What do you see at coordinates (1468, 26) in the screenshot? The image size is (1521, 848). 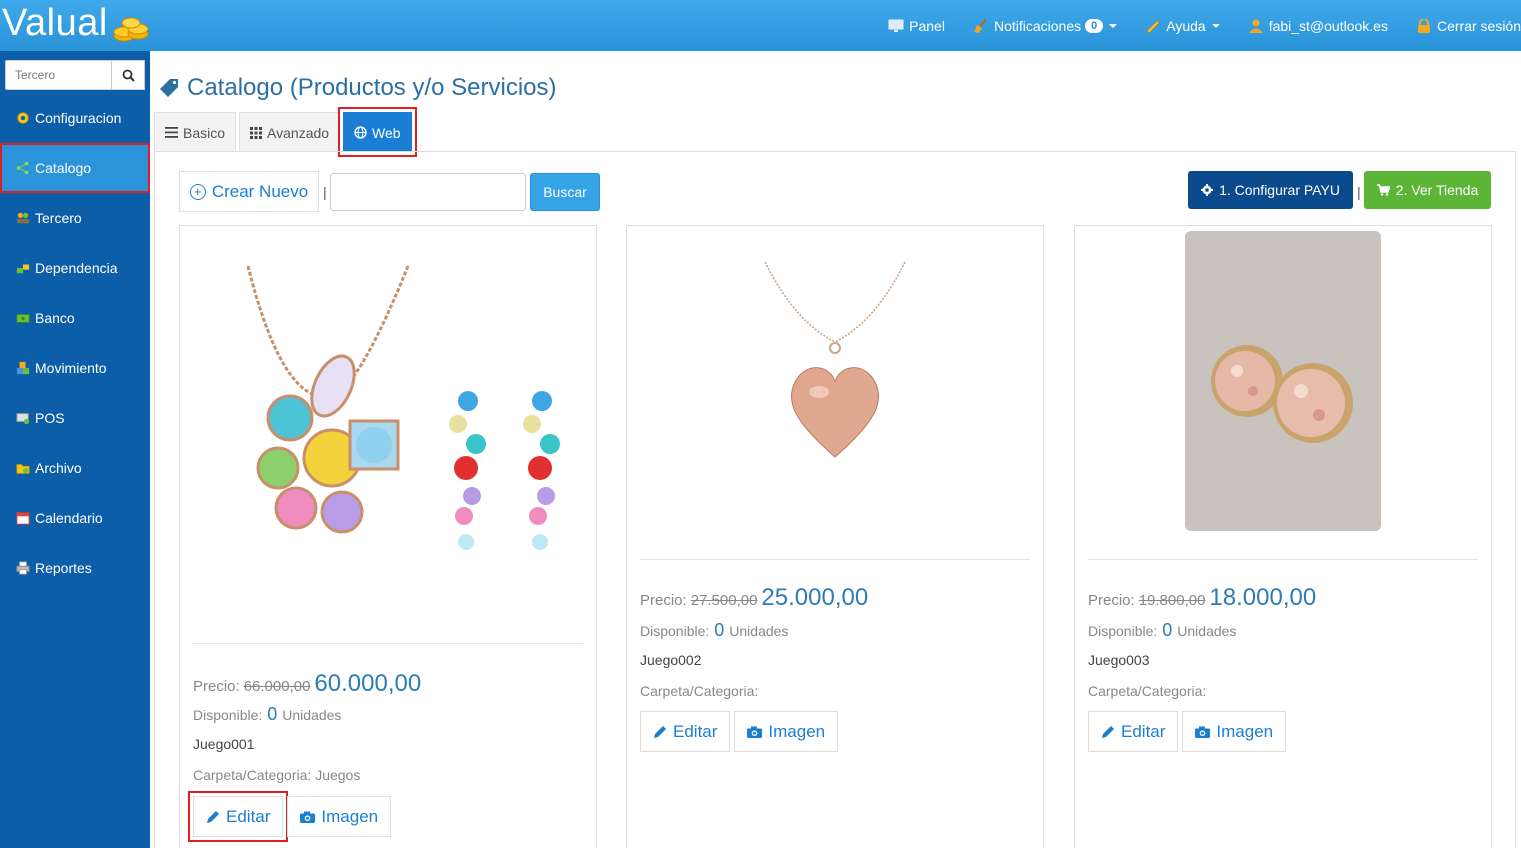 I see `nav-logout: Cerrar sesión` at bounding box center [1468, 26].